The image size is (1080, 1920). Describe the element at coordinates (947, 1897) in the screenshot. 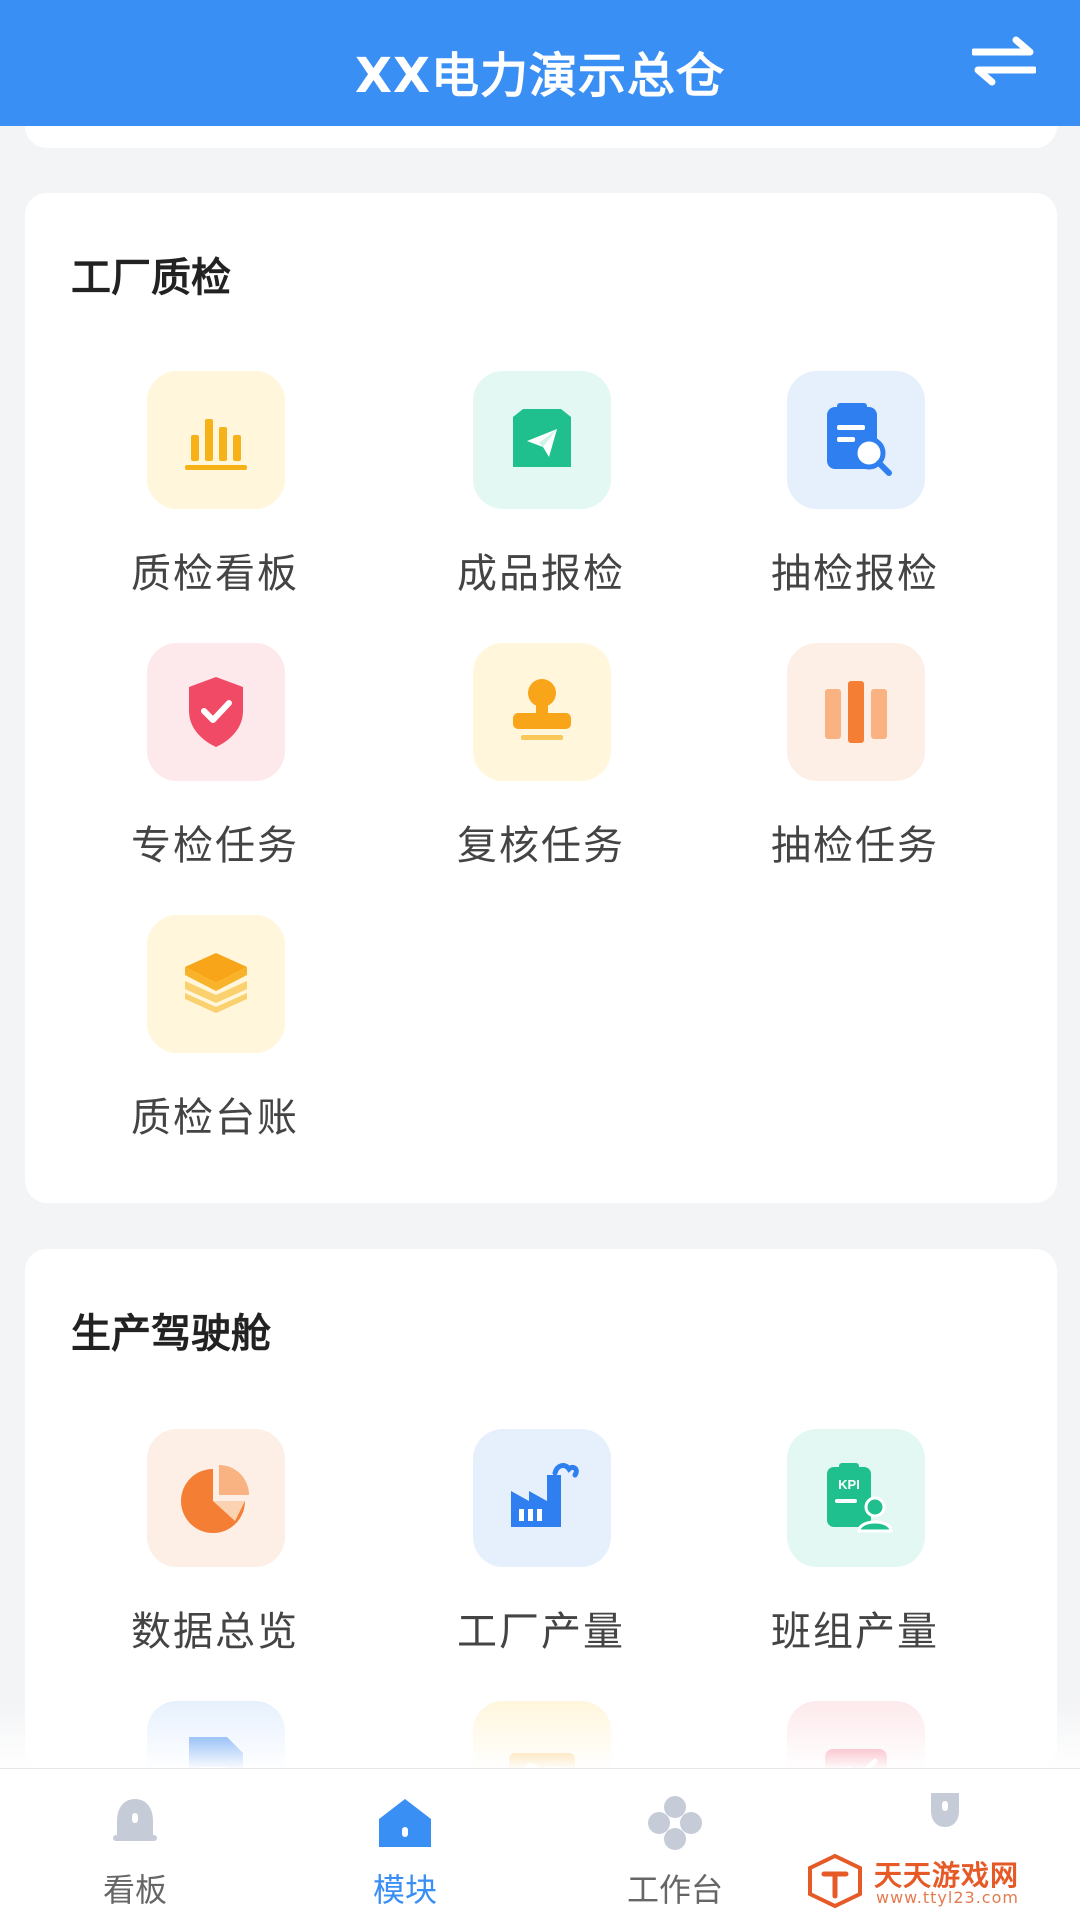

I see `watermark-url: www.ttyl23.com` at that location.